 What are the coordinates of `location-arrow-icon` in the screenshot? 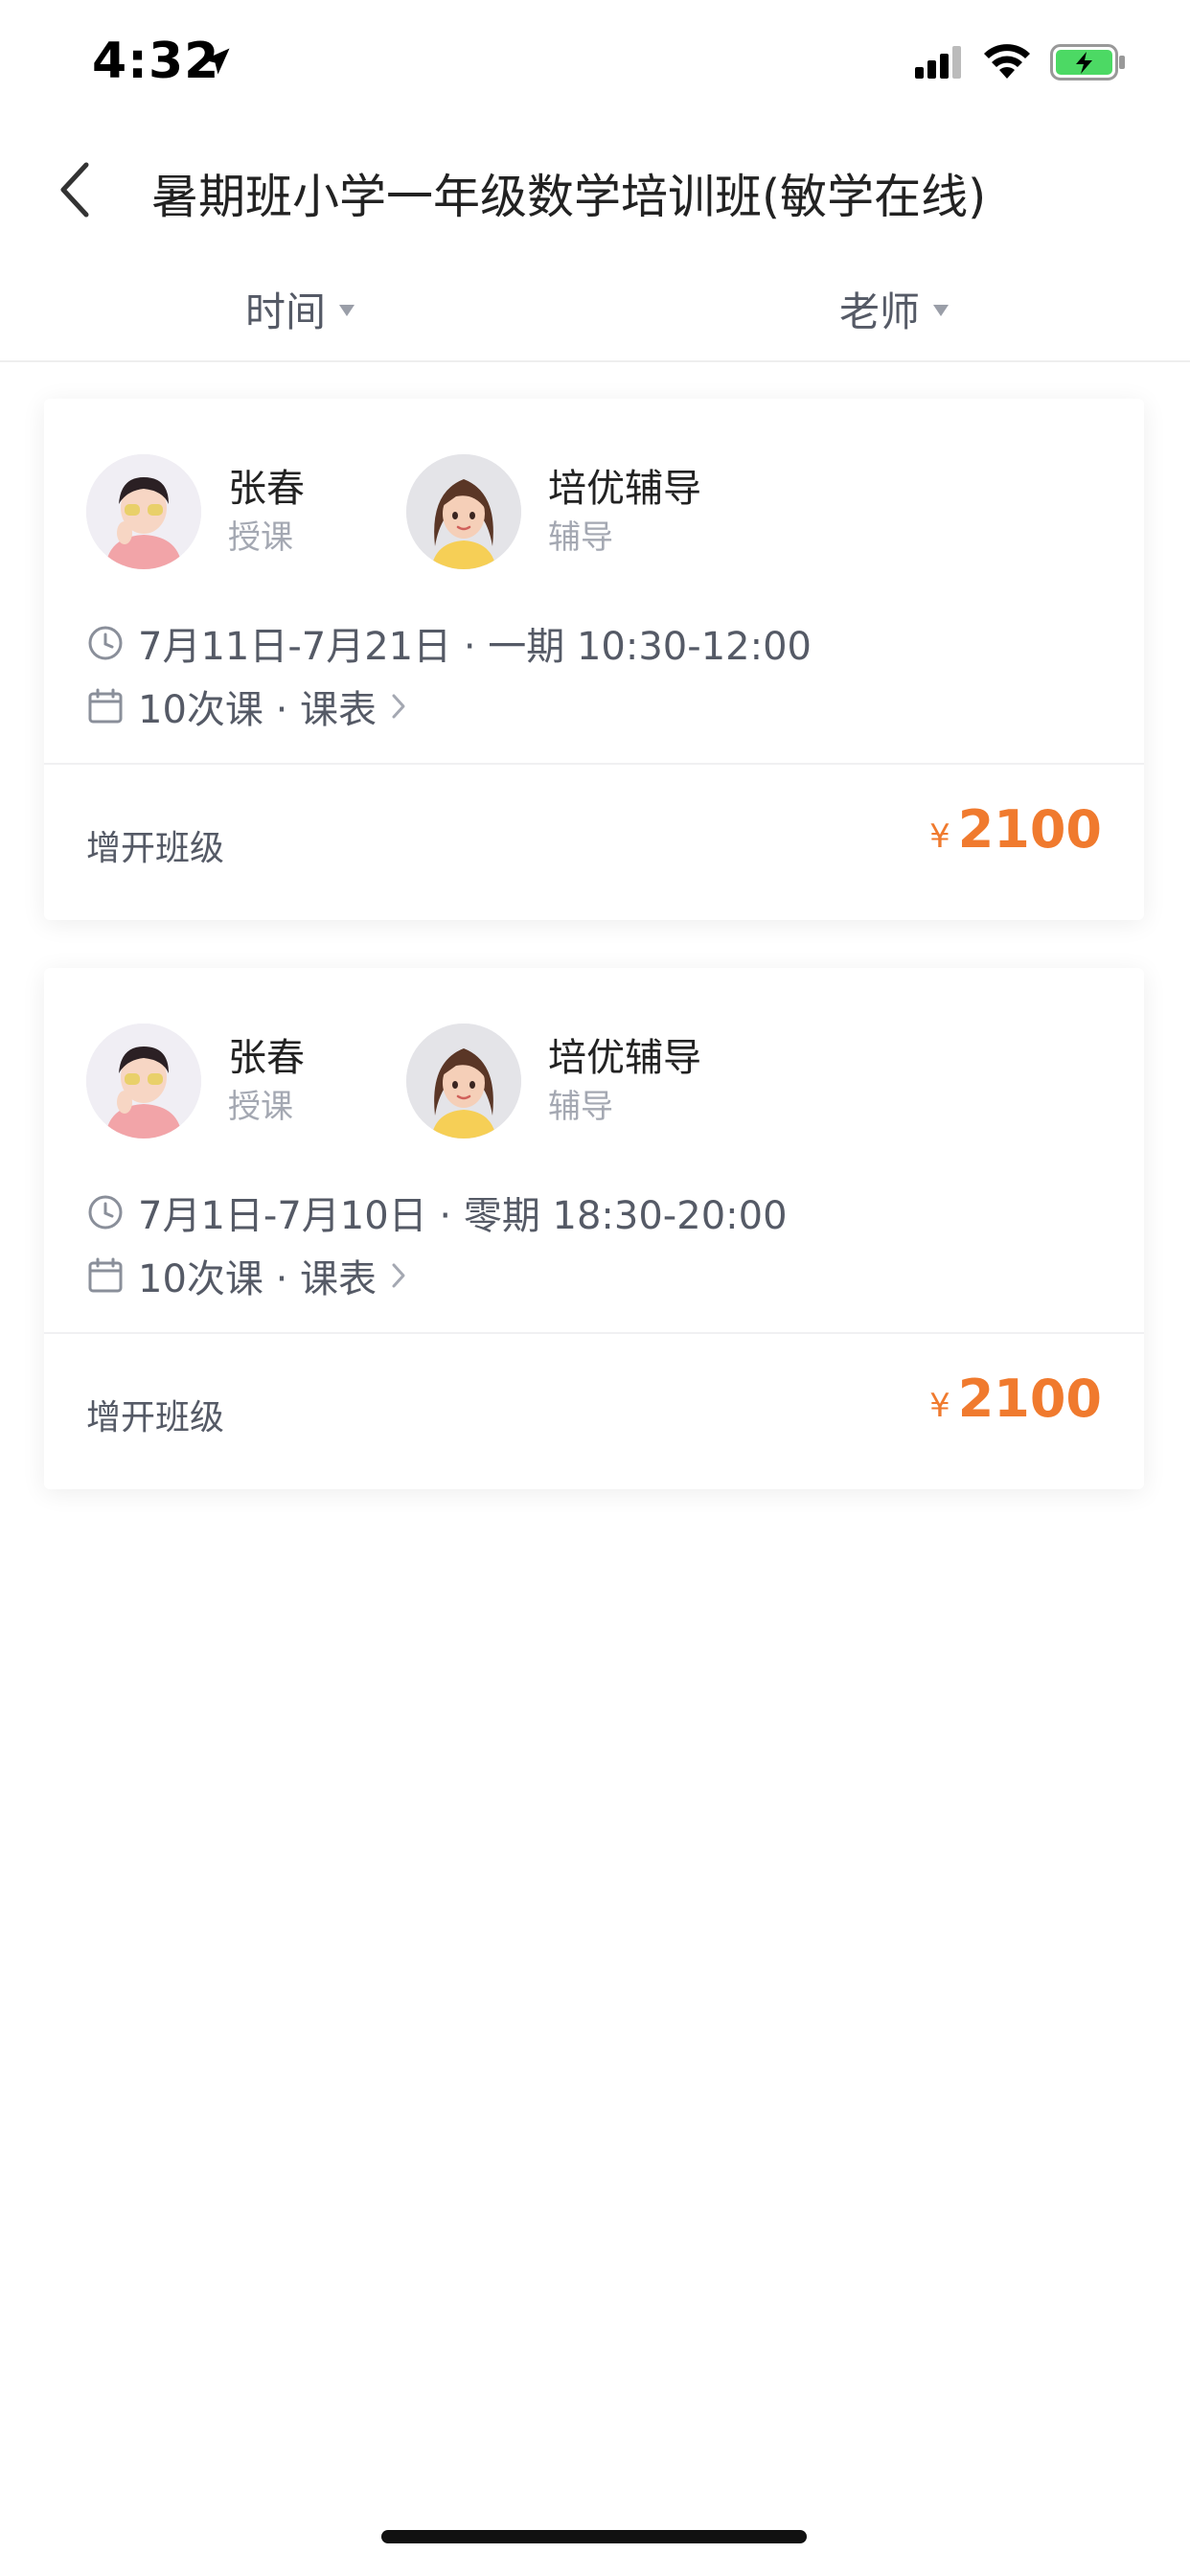 It's located at (217, 63).